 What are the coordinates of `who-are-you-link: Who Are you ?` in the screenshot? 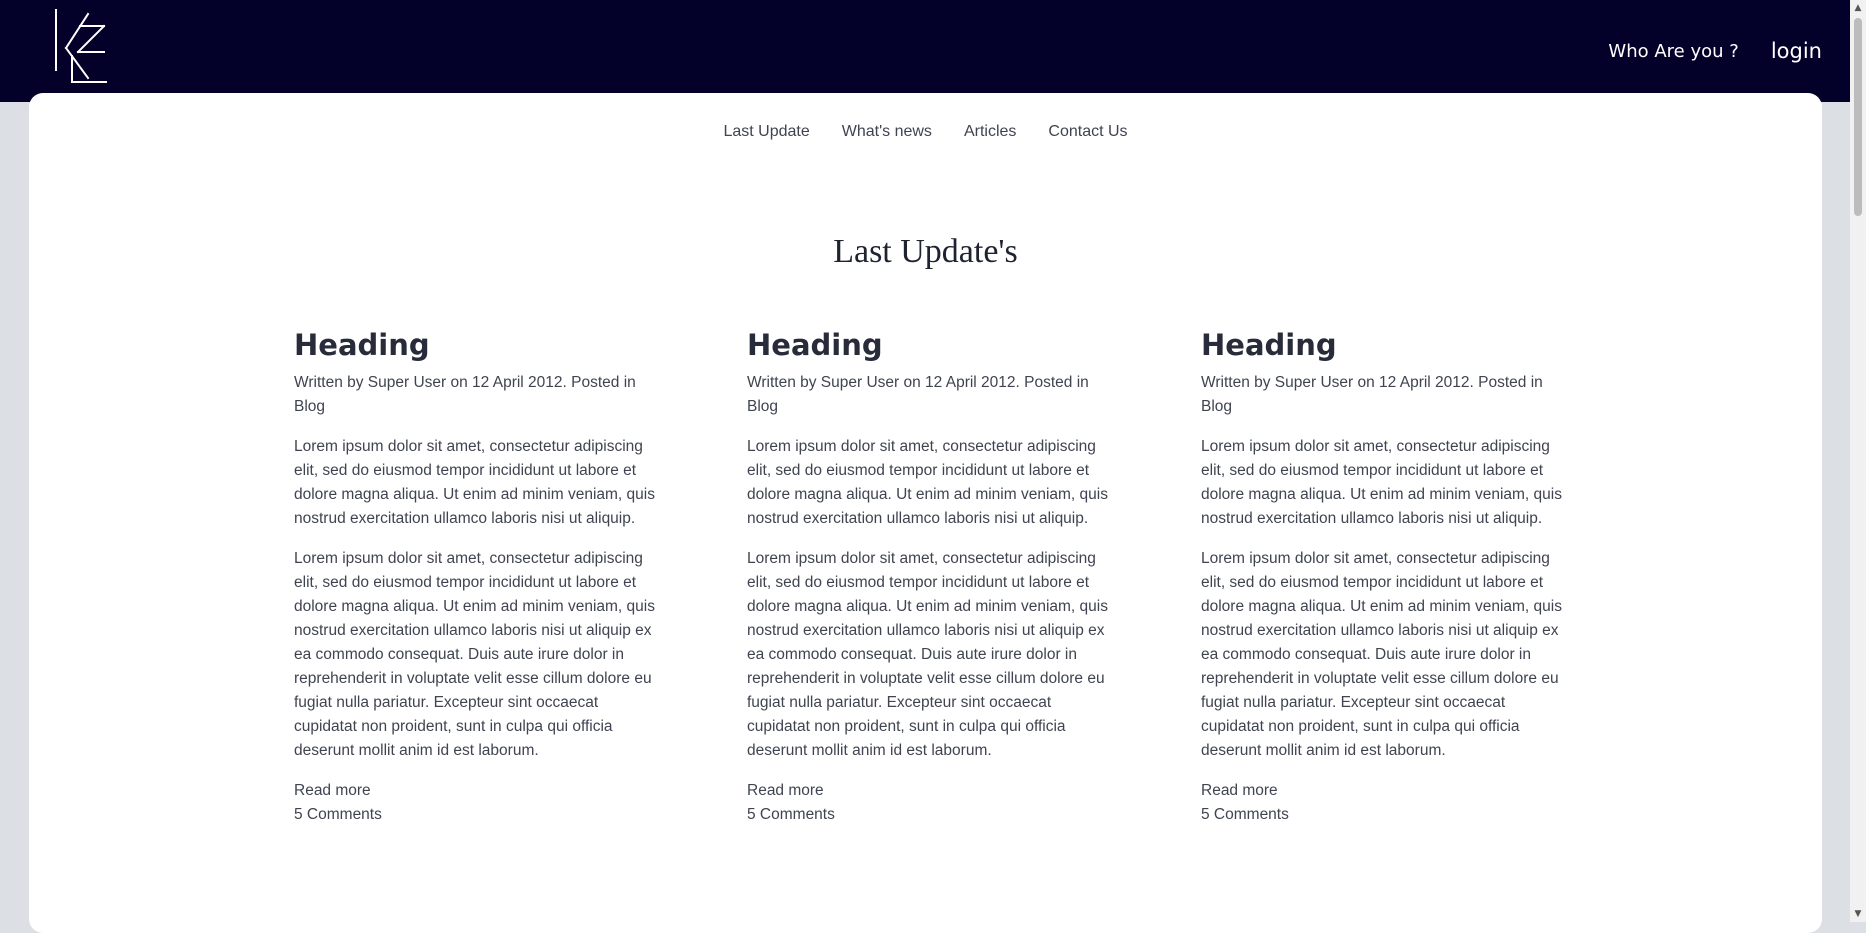 It's located at (1673, 51).